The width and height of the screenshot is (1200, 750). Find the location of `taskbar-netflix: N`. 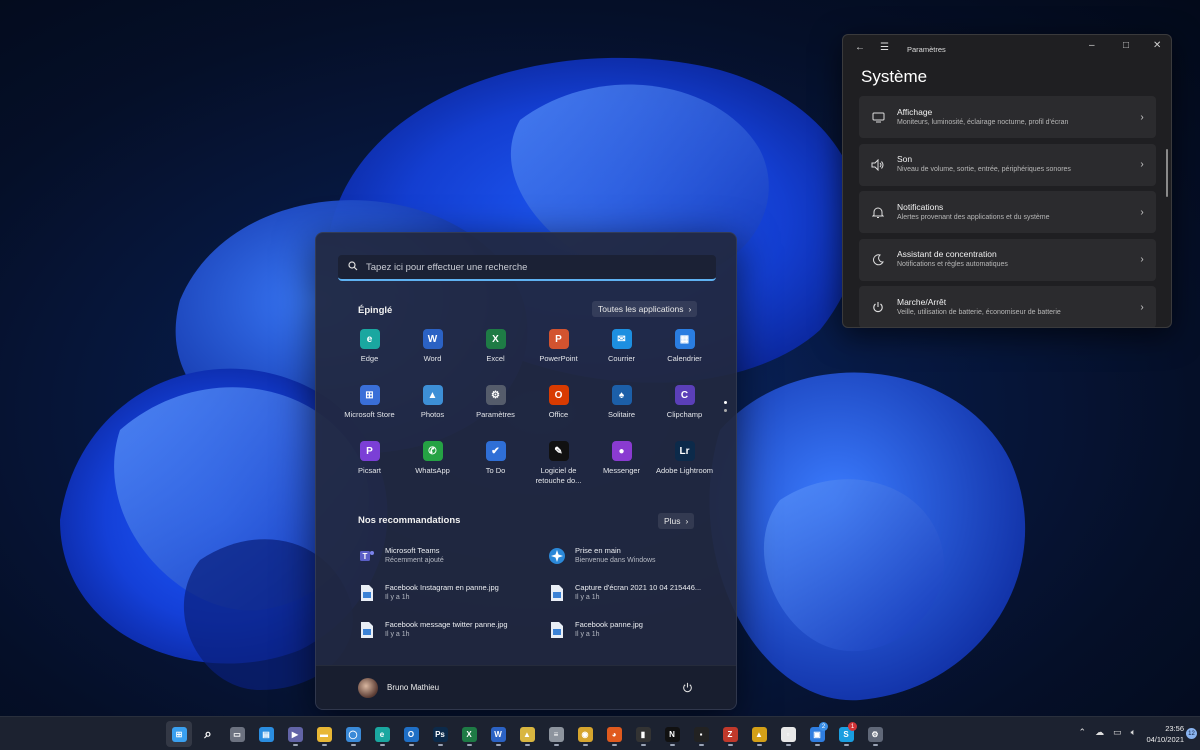

taskbar-netflix: N is located at coordinates (672, 734).